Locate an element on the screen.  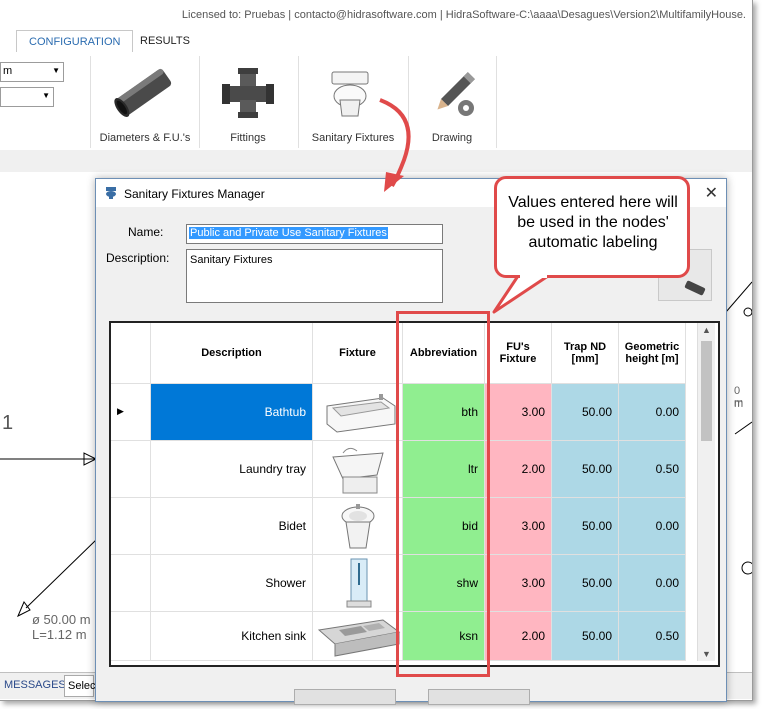
annotation-arrows is located at coordinates (464, 206).